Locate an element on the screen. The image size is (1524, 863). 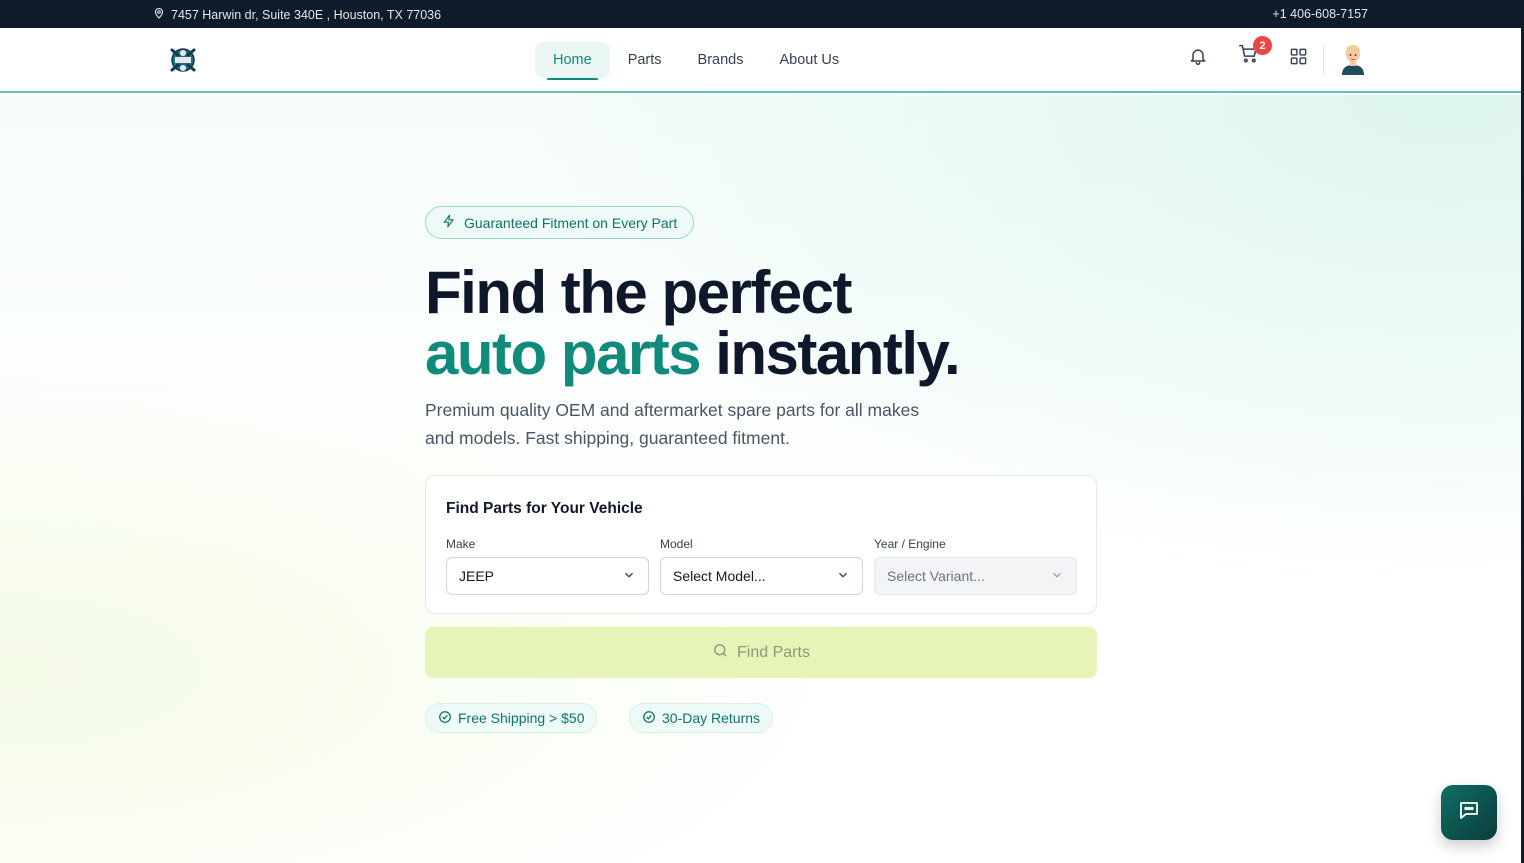
phone-number: +1 406-608-7157 is located at coordinates (1320, 14).